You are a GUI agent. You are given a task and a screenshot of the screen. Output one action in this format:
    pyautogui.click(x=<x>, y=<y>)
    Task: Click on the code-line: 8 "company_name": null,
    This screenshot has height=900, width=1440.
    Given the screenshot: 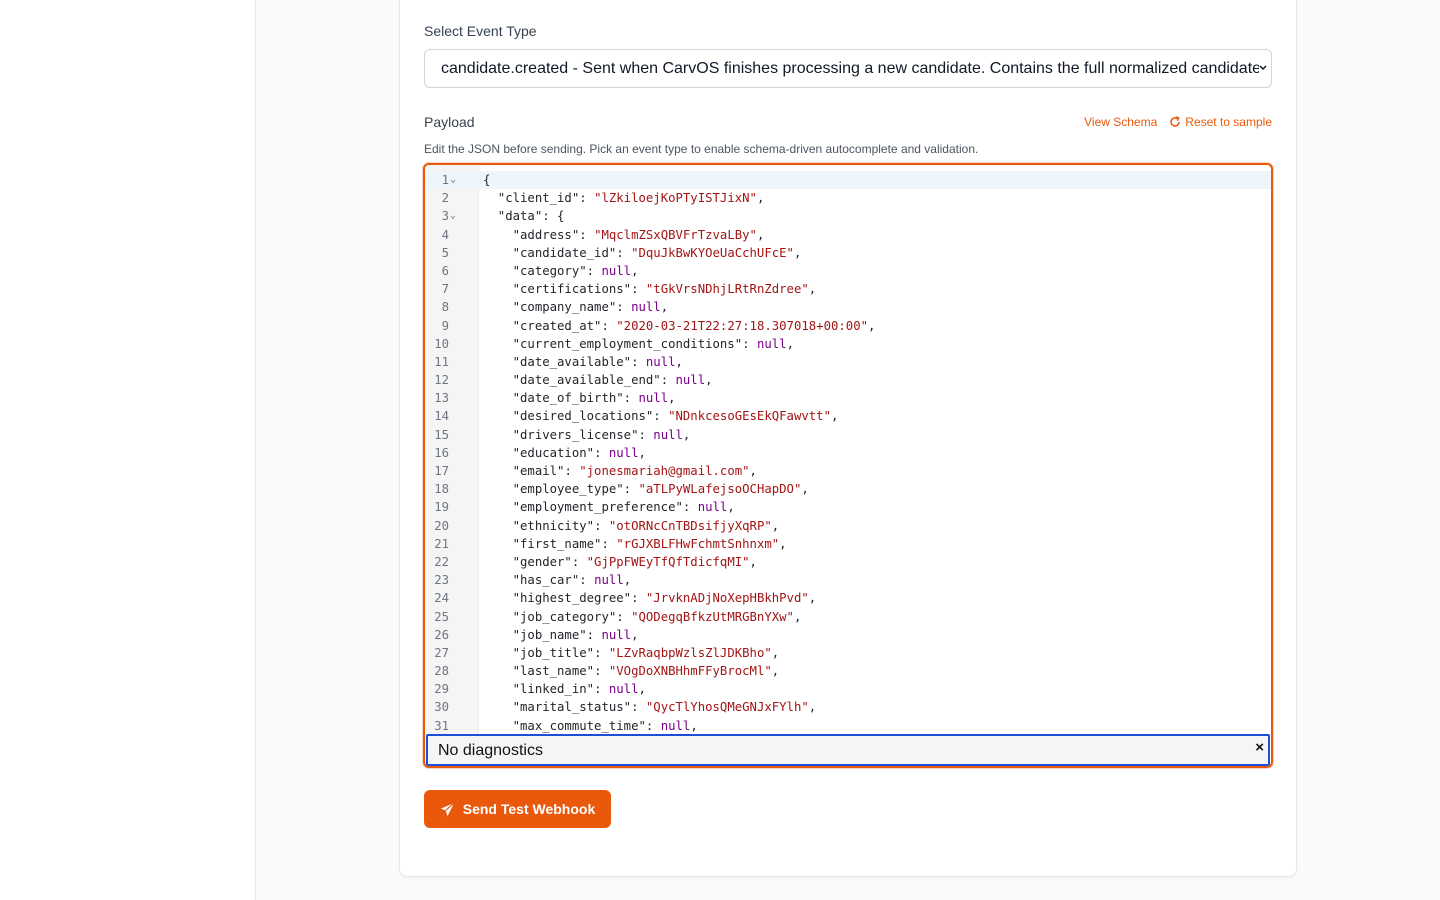 What is the action you would take?
    pyautogui.click(x=848, y=307)
    